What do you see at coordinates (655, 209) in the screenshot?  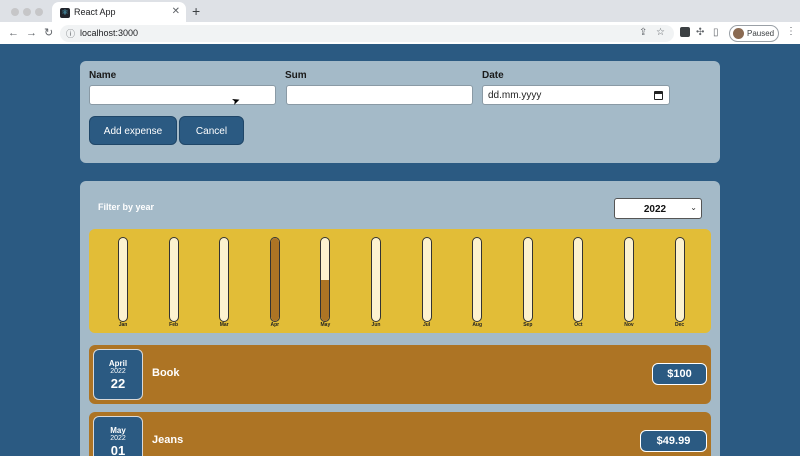 I see `year-select-value: 2022` at bounding box center [655, 209].